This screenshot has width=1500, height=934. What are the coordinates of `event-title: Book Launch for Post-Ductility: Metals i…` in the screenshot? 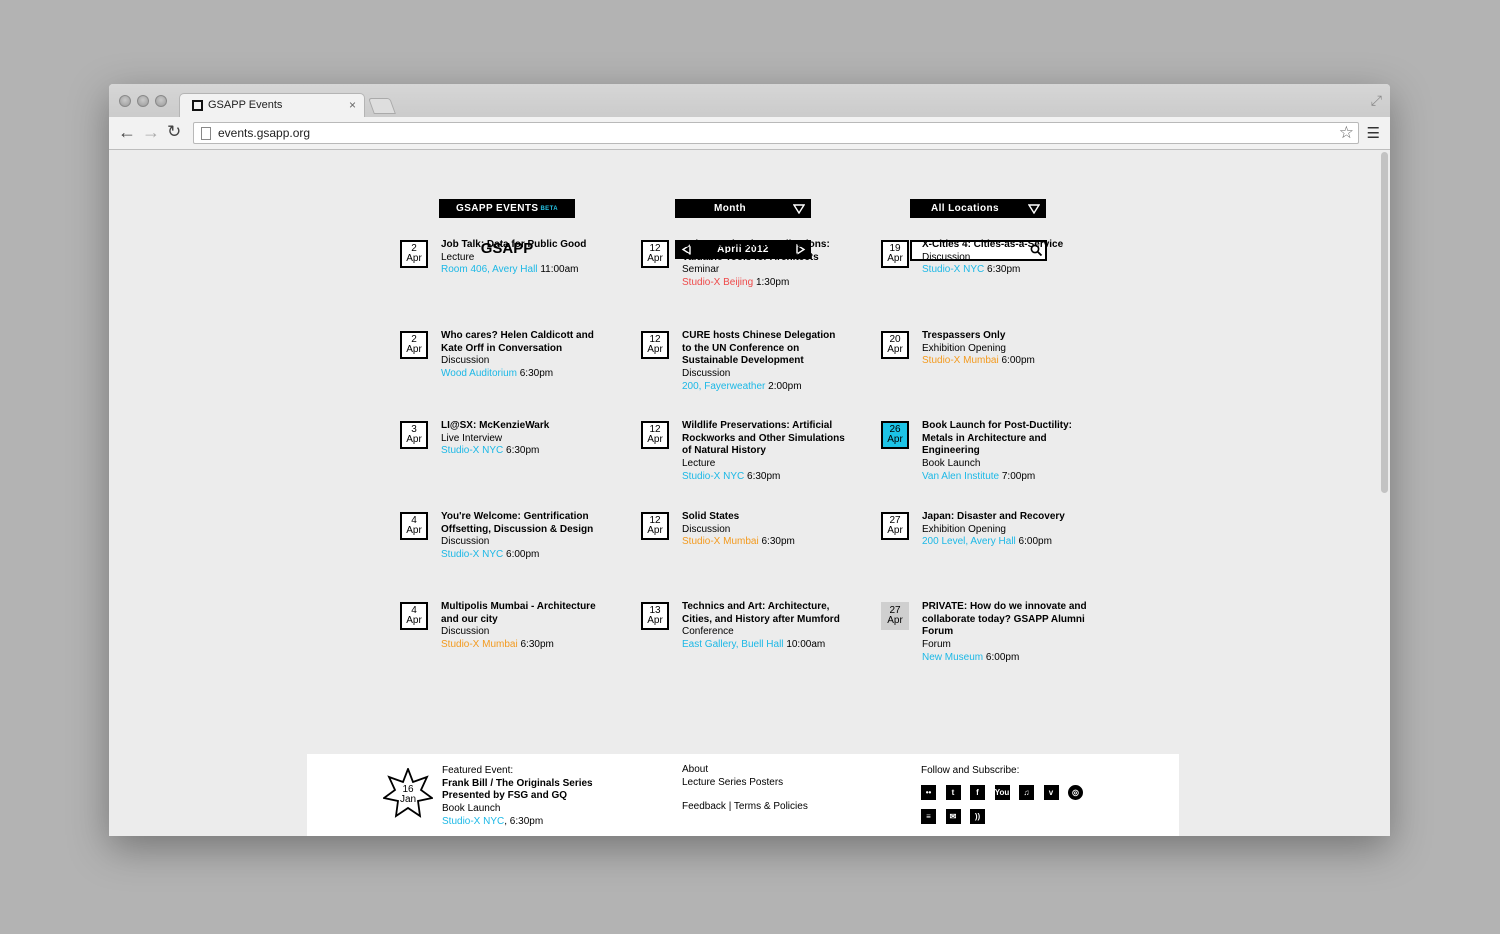 It's located at (1004, 439).